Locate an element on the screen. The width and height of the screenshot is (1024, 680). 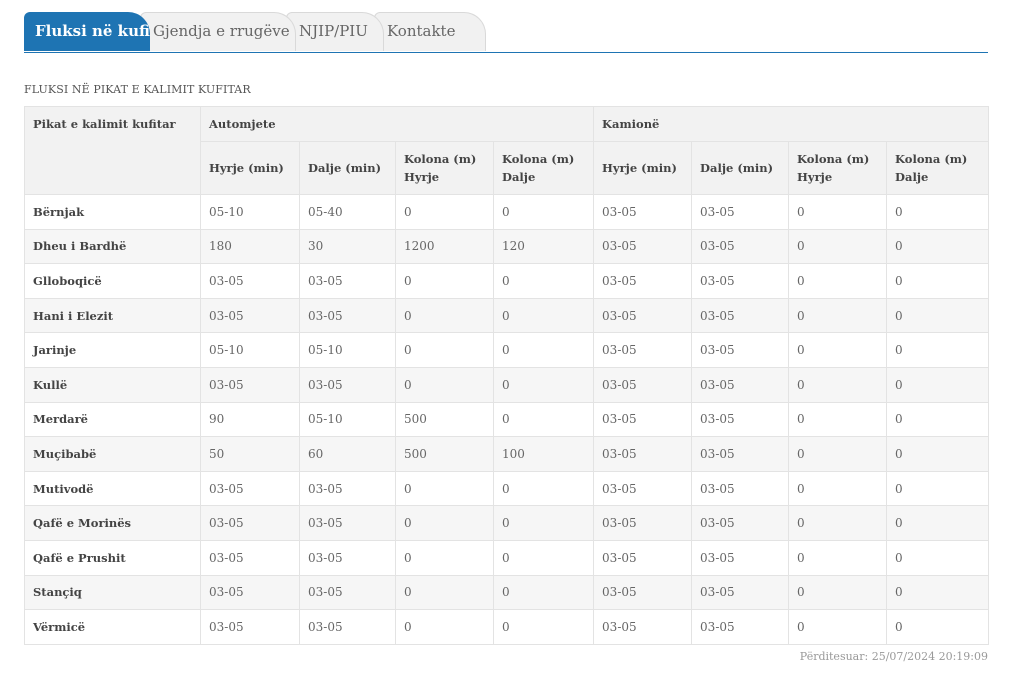
column-header-crossing-point: Pikat e kalimit kufitar is located at coordinates (112, 150).